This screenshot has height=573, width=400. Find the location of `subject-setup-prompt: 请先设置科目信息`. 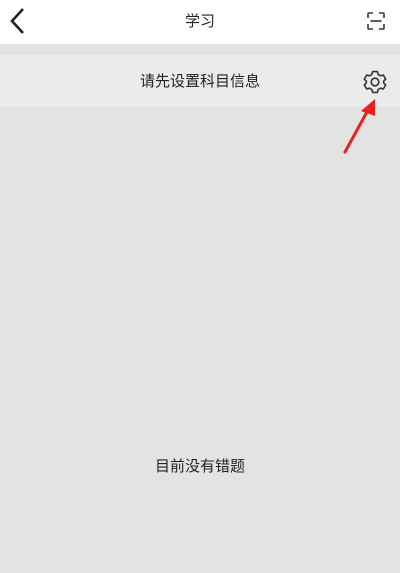

subject-setup-prompt: 请先设置科目信息 is located at coordinates (199, 81).